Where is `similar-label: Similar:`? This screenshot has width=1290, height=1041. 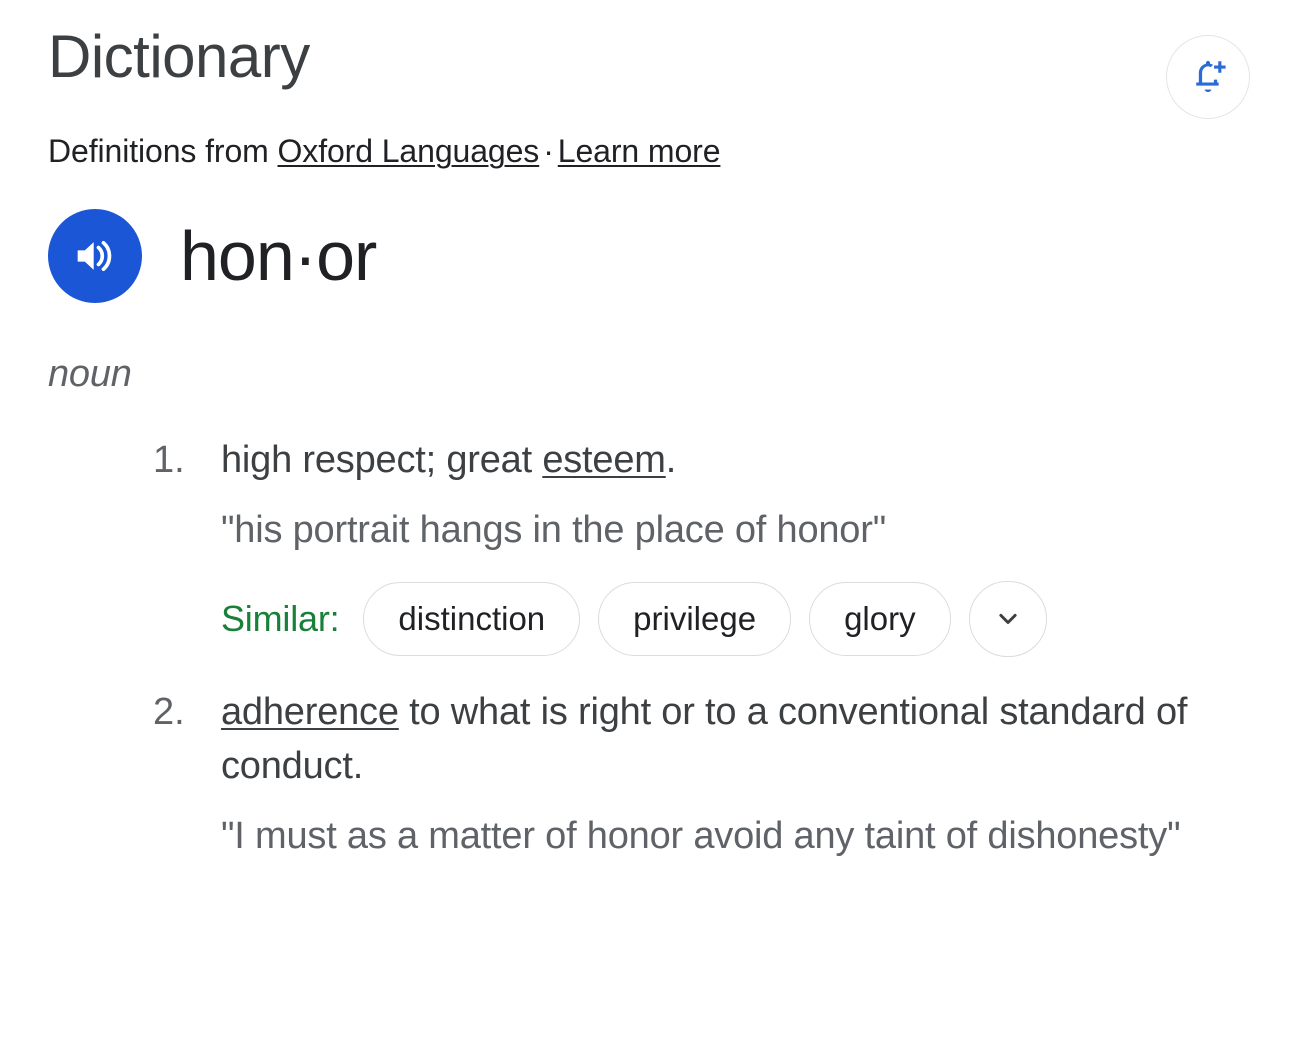 similar-label: Similar: is located at coordinates (280, 618).